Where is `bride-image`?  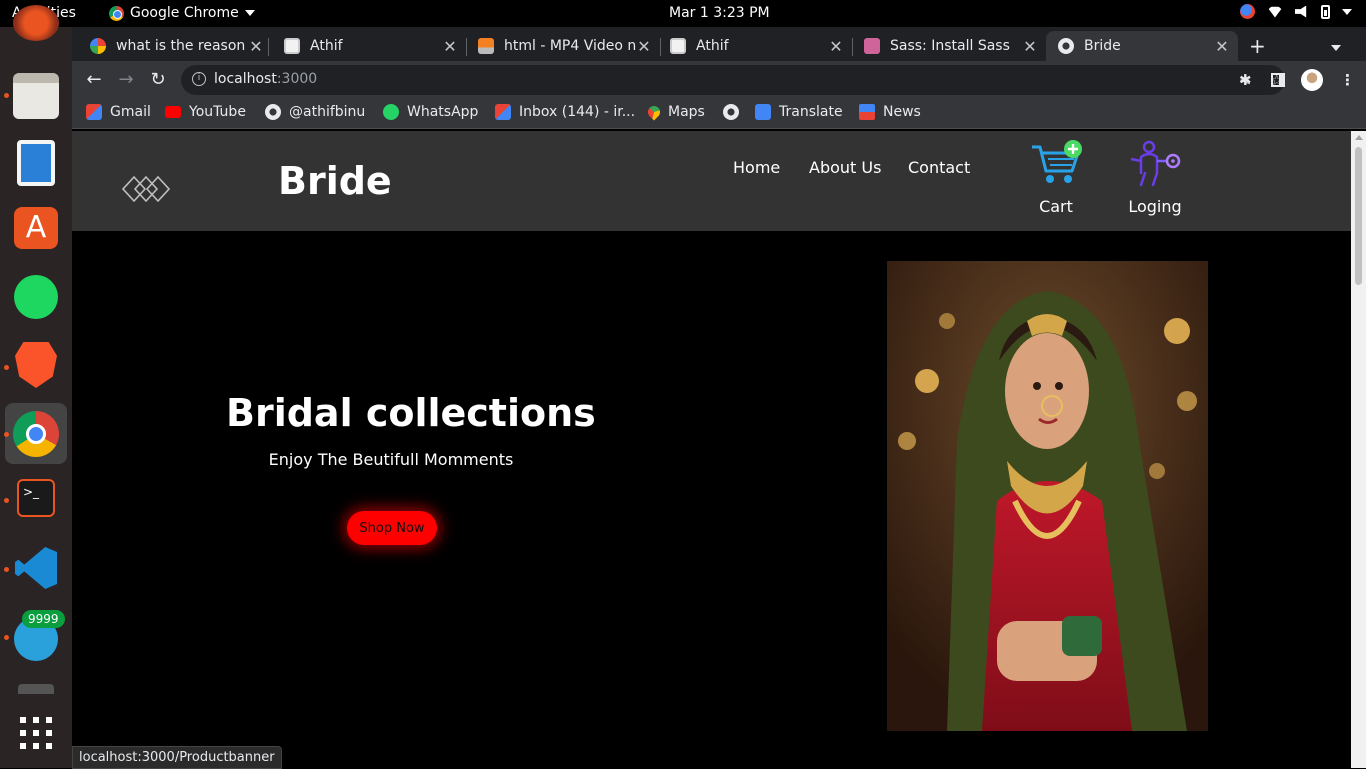
bride-image is located at coordinates (1047, 496).